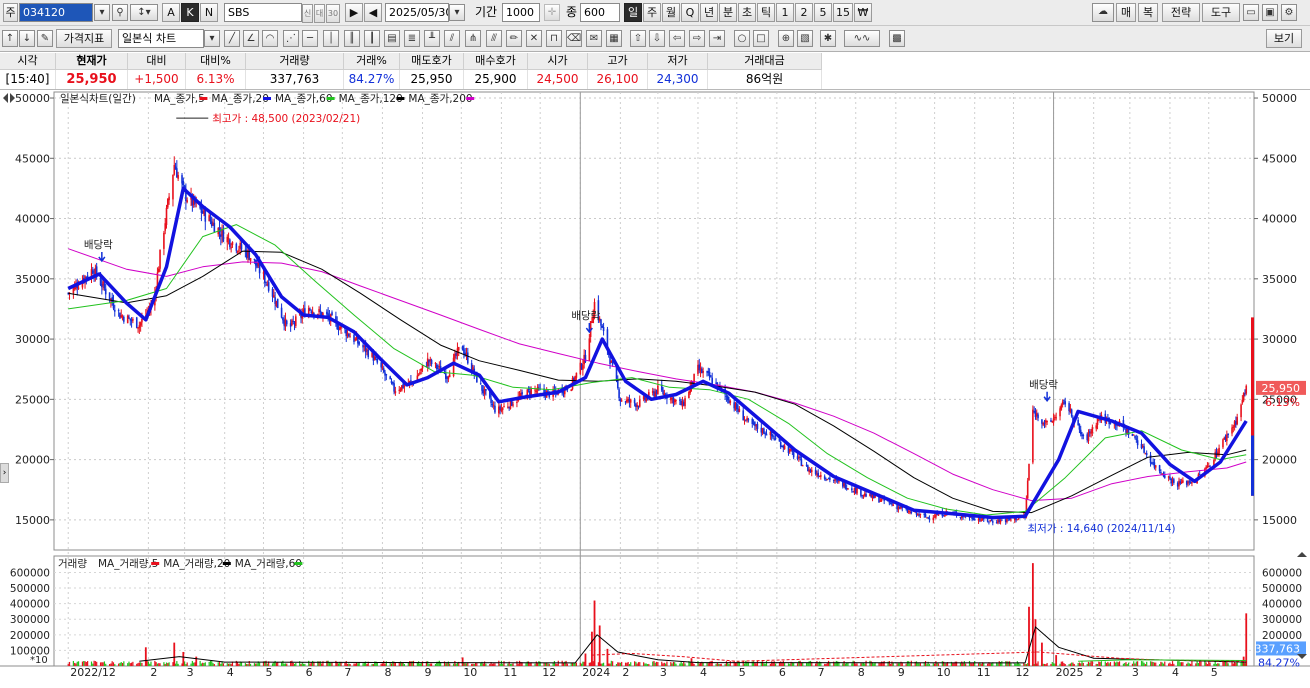 This screenshot has height=688, width=1310. Describe the element at coordinates (652, 12) in the screenshot. I see `timeframe-week: 주` at that location.